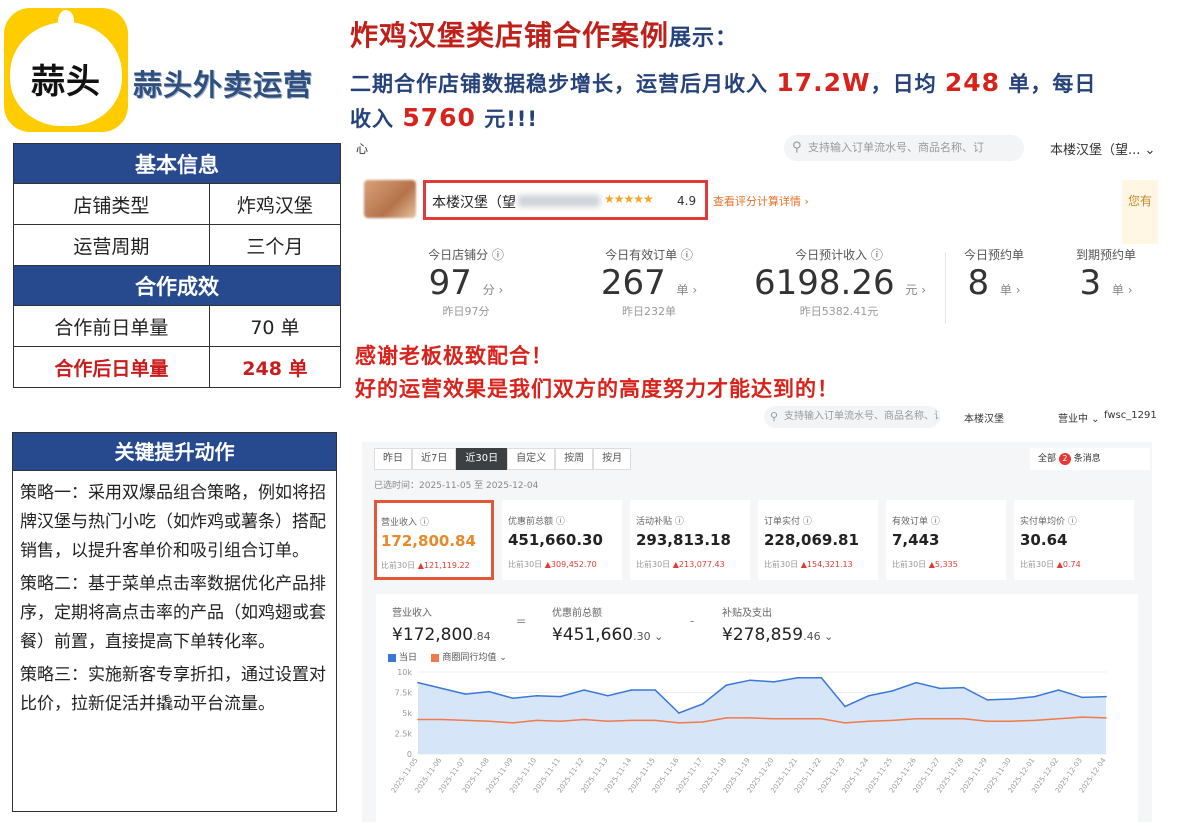 This screenshot has height=830, width=1200. Describe the element at coordinates (362, 149) in the screenshot. I see `heart-label: 心` at that location.